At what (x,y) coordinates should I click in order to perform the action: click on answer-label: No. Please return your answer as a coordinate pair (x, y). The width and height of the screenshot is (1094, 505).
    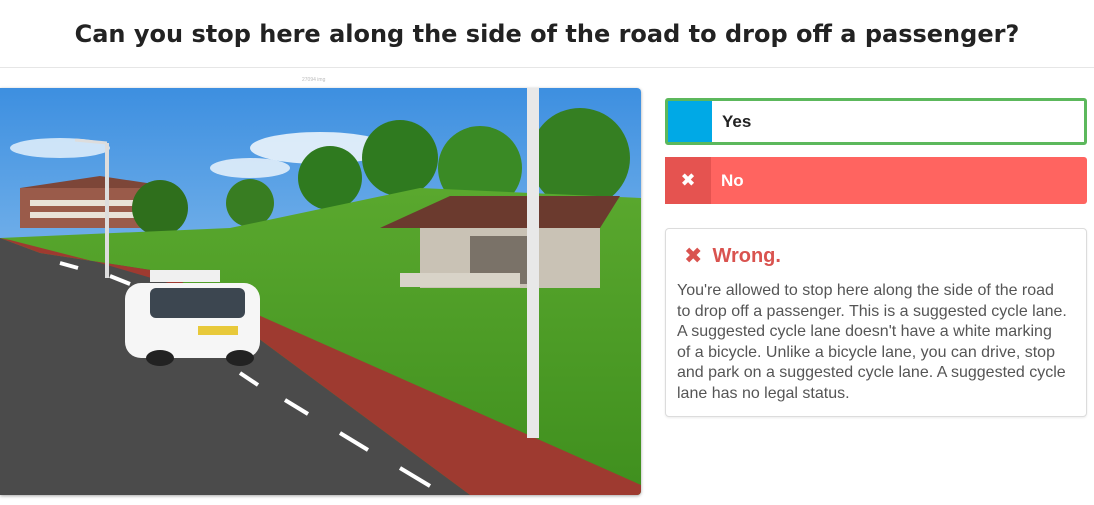
    Looking at the image, I should click on (732, 180).